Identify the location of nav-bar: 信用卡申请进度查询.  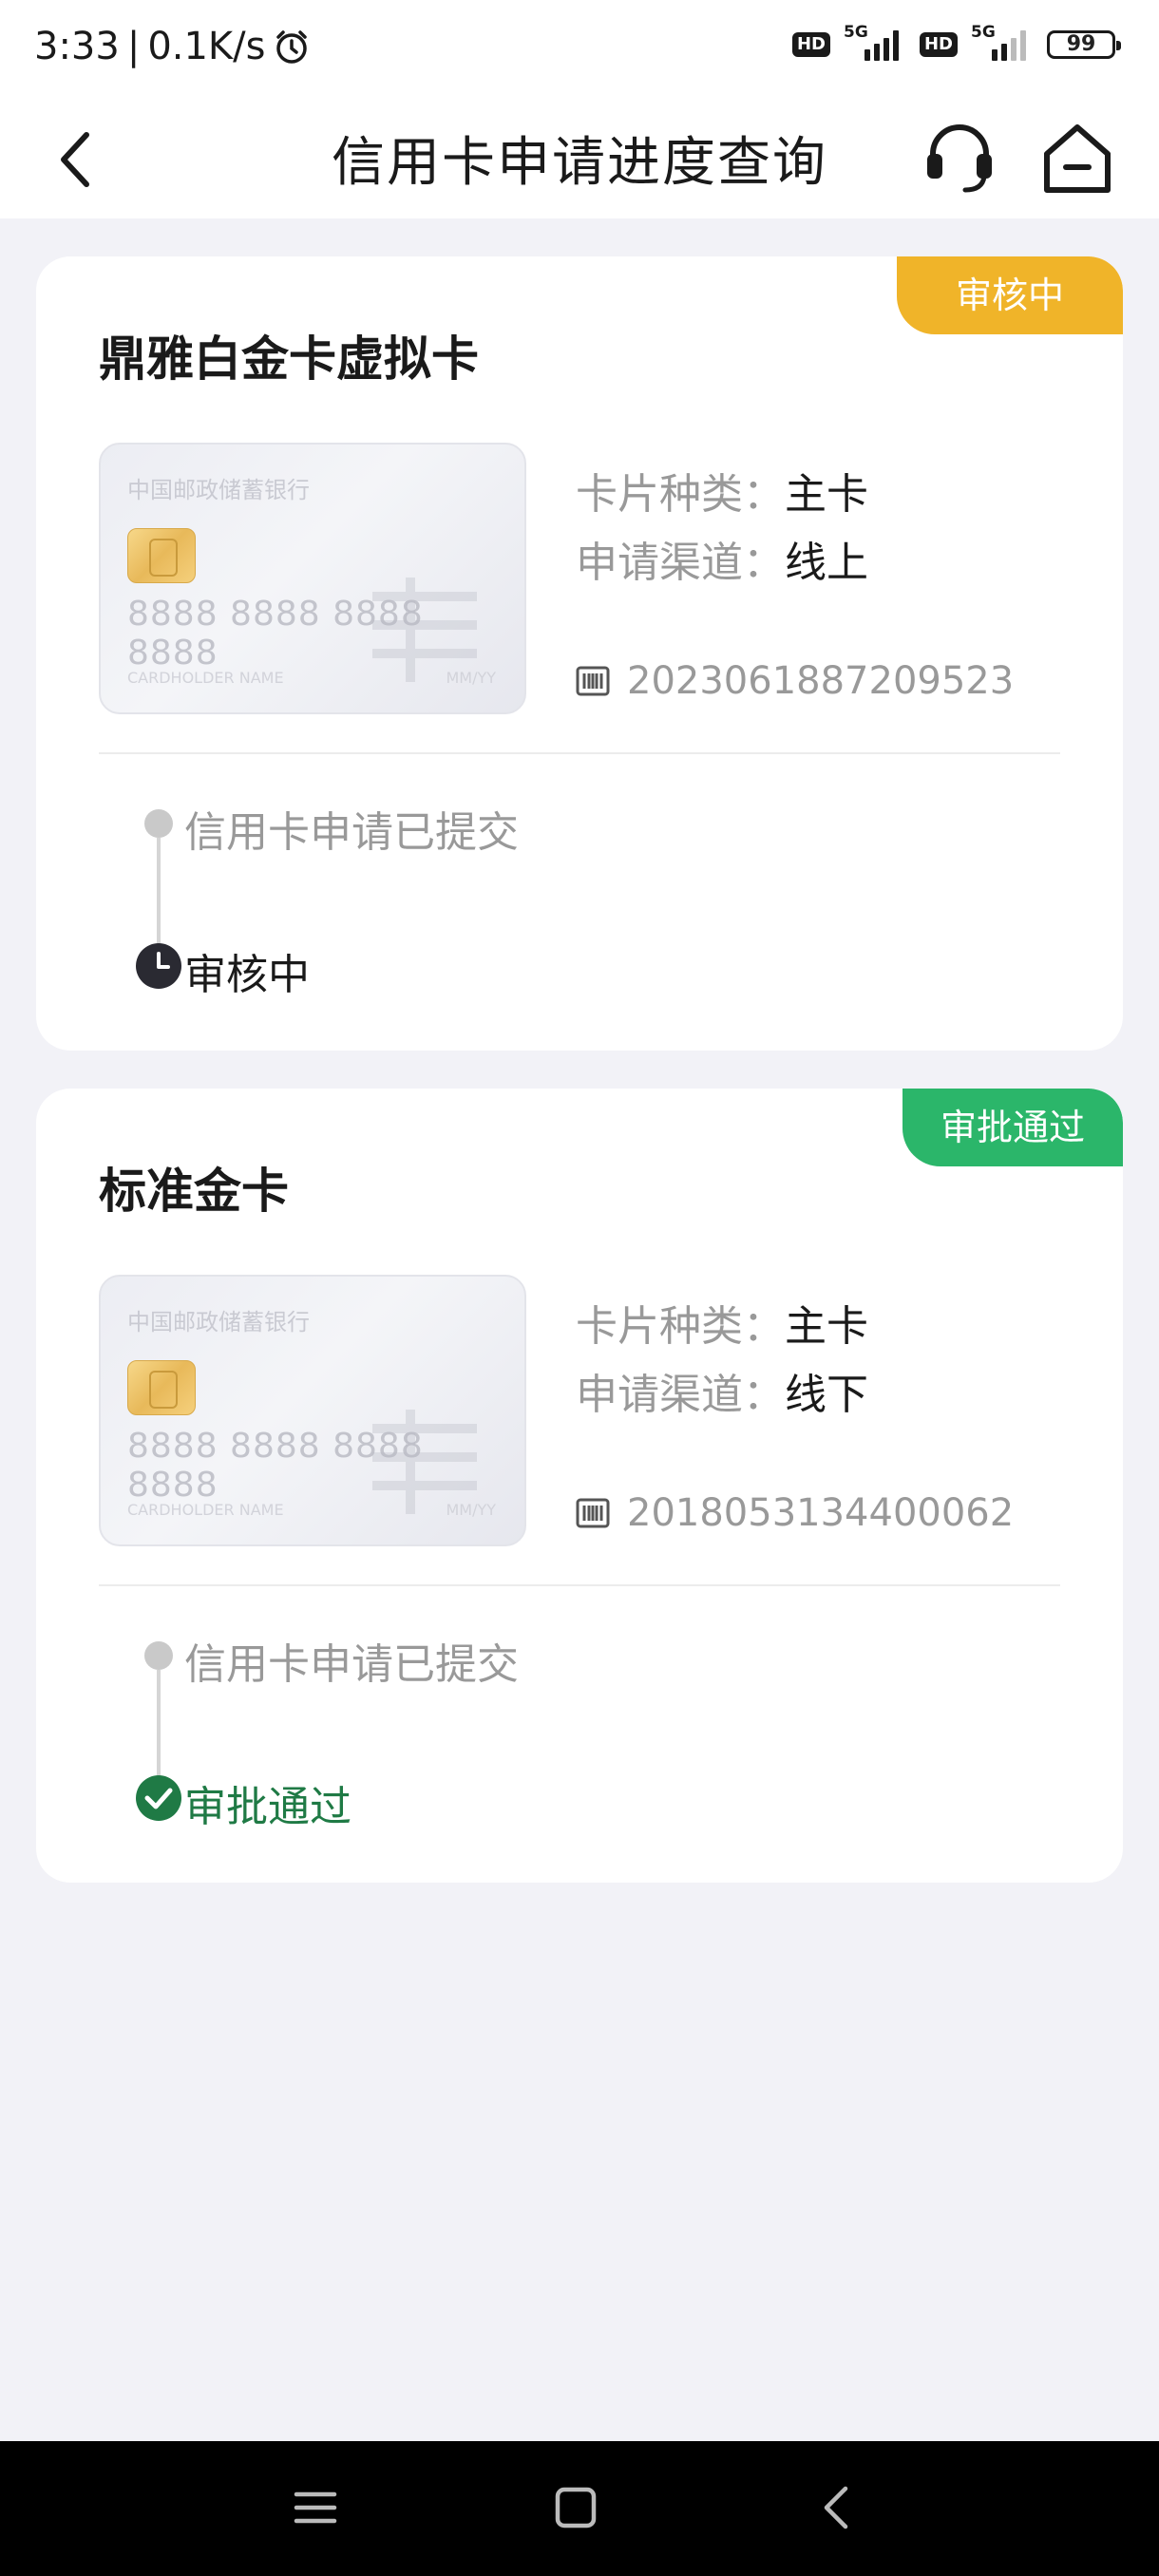
(579, 160).